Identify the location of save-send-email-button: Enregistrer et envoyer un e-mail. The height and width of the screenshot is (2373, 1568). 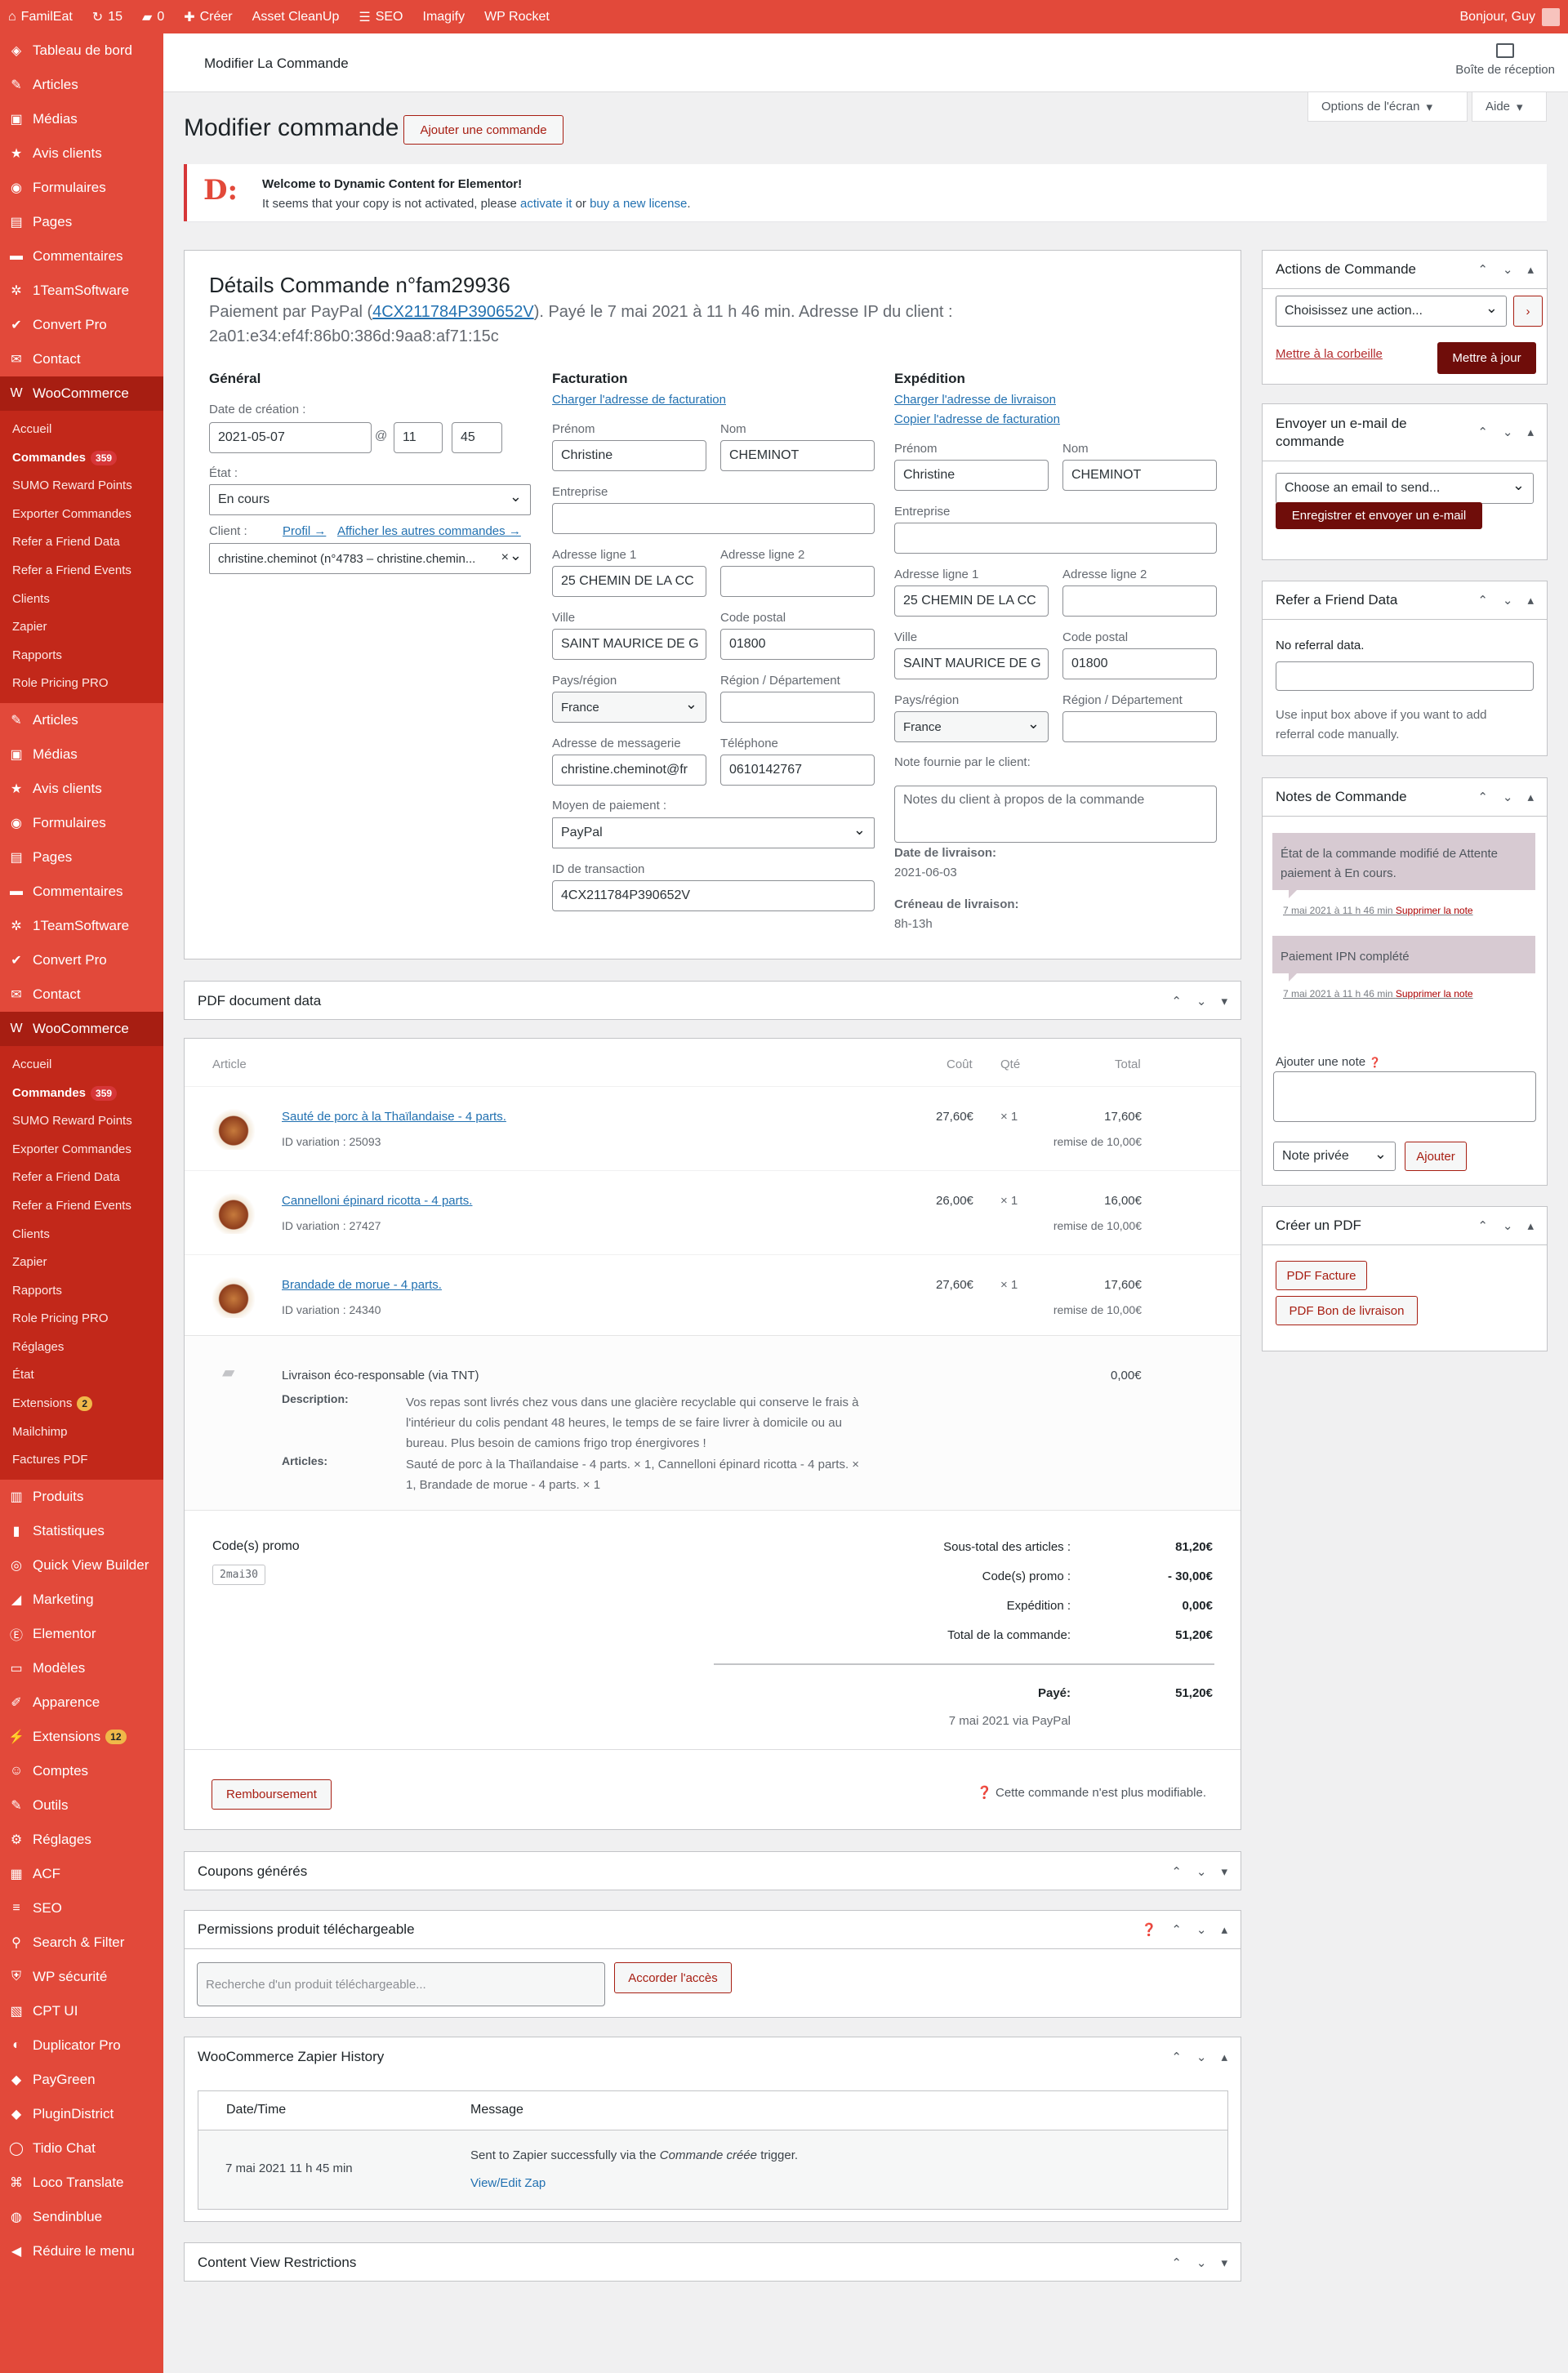
(1379, 515).